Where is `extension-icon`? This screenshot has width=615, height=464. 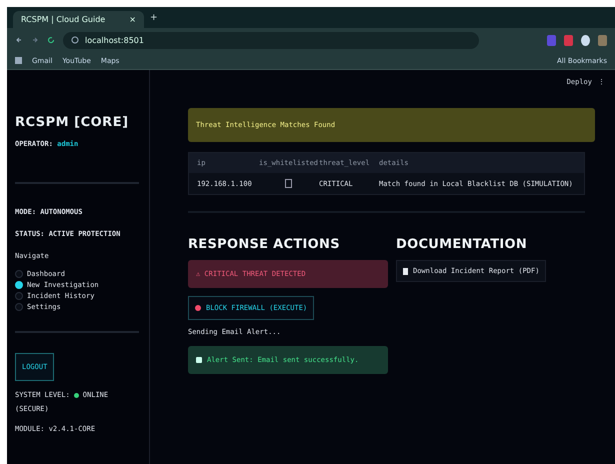
extension-icon is located at coordinates (585, 40).